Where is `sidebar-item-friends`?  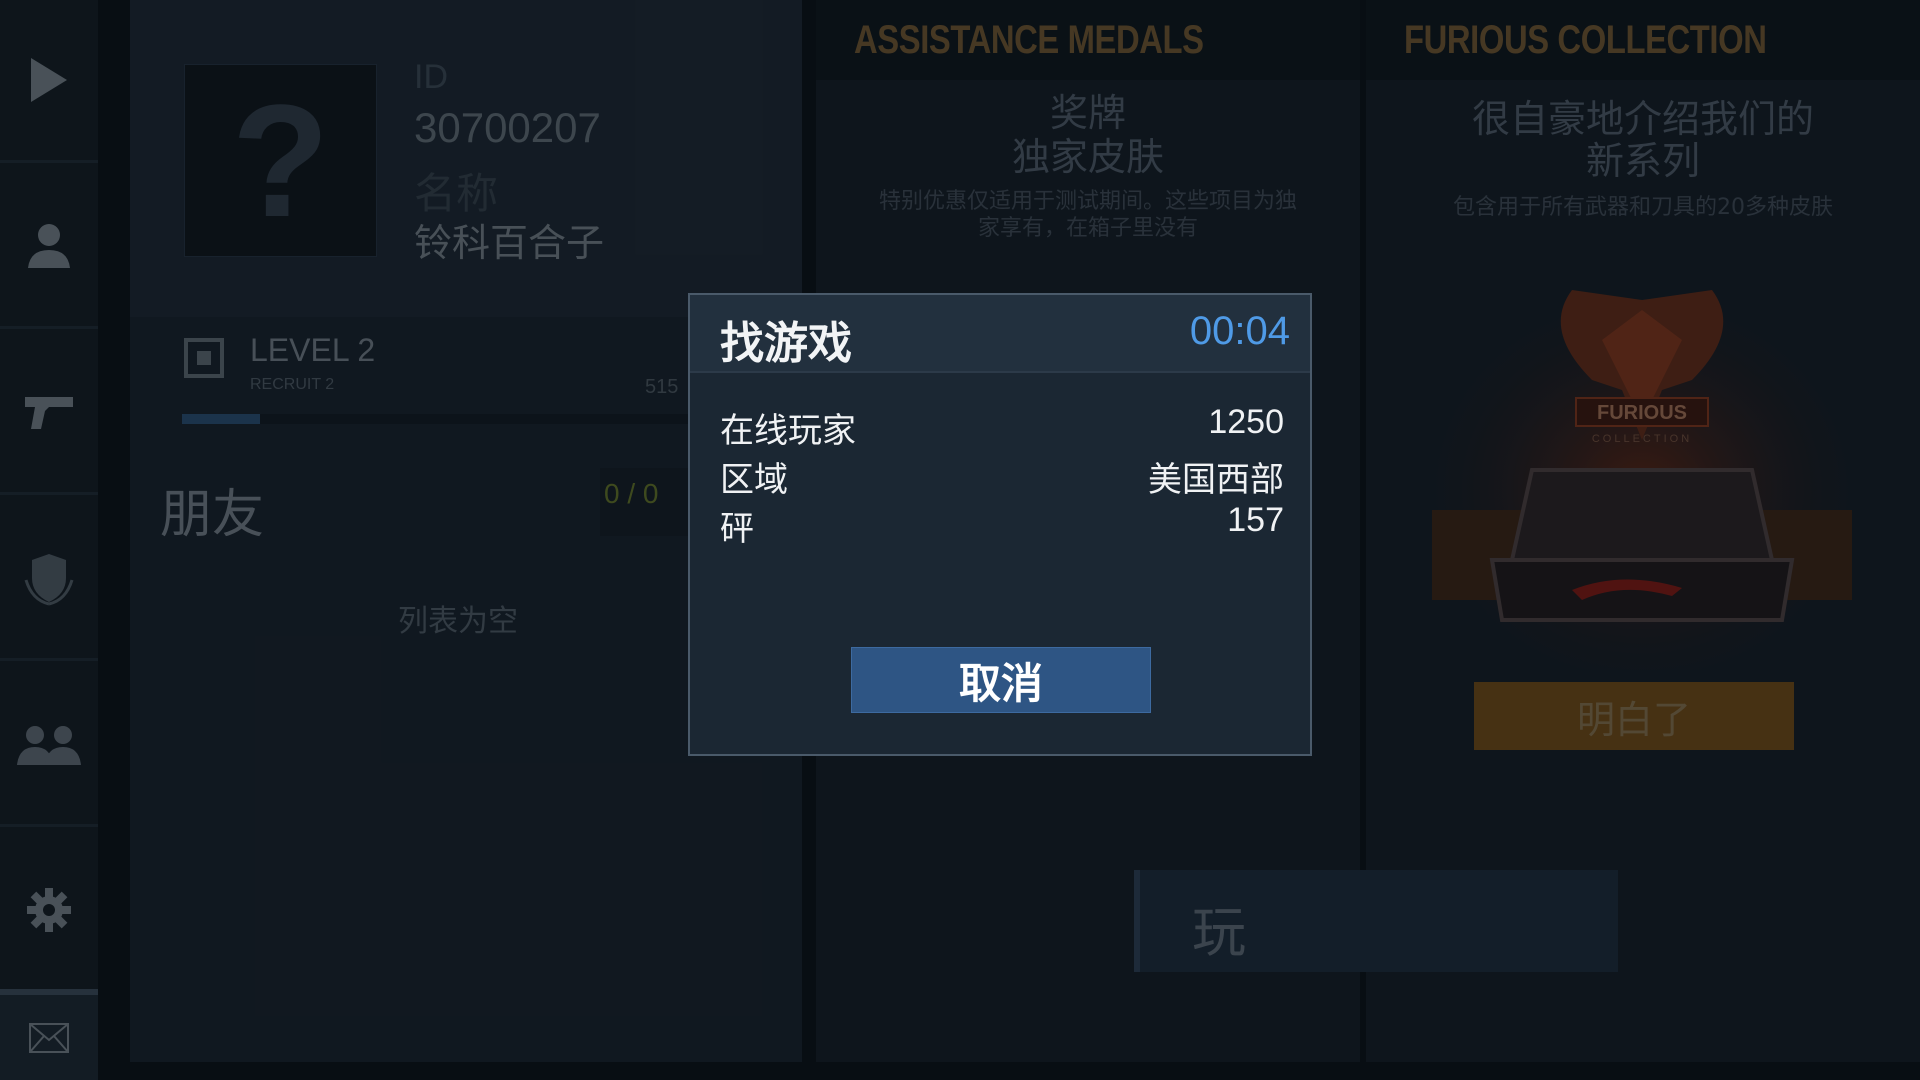 sidebar-item-friends is located at coordinates (49, 745).